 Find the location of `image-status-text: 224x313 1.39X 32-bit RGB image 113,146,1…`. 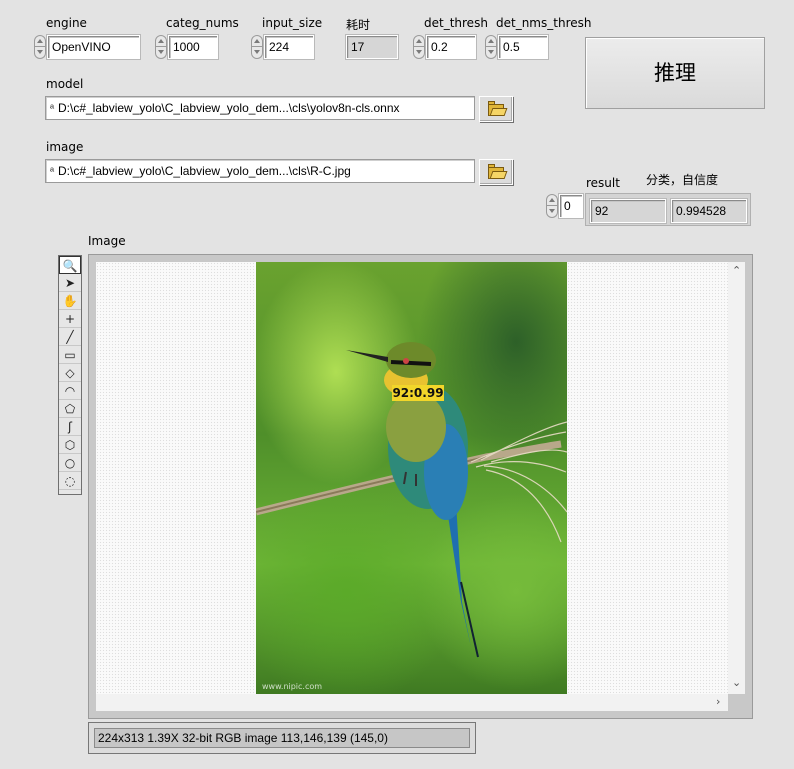

image-status-text: 224x313 1.39X 32-bit RGB image 113,146,1… is located at coordinates (282, 738).